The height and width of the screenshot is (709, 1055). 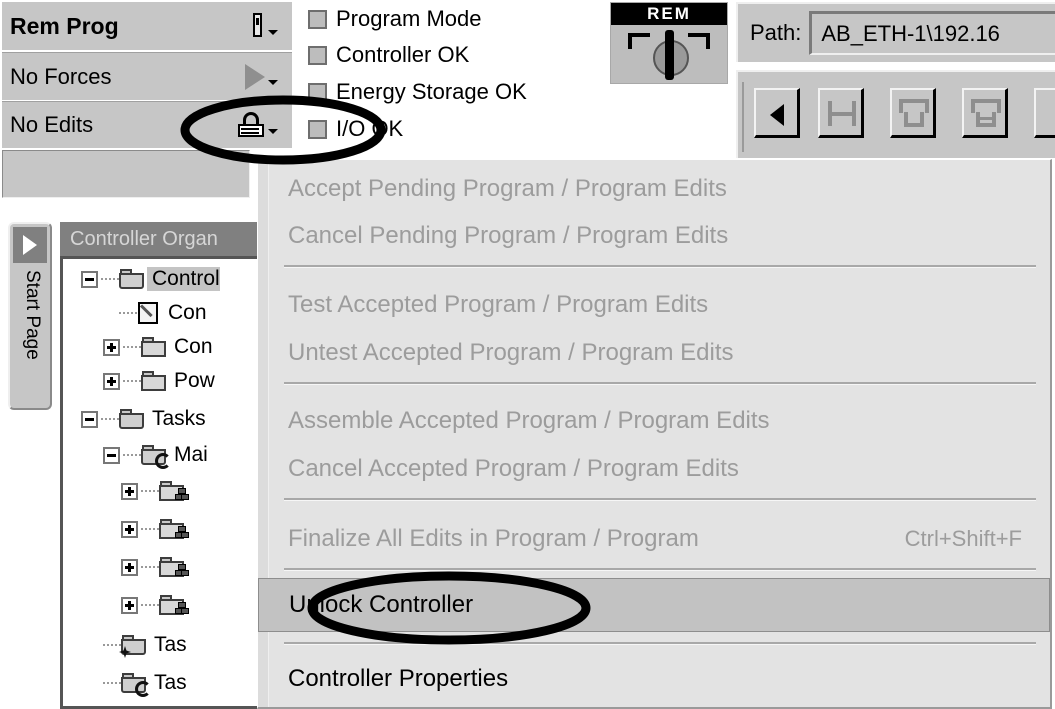 I want to click on checkbox-row-controller-ok: Controller OK, so click(x=388, y=55).